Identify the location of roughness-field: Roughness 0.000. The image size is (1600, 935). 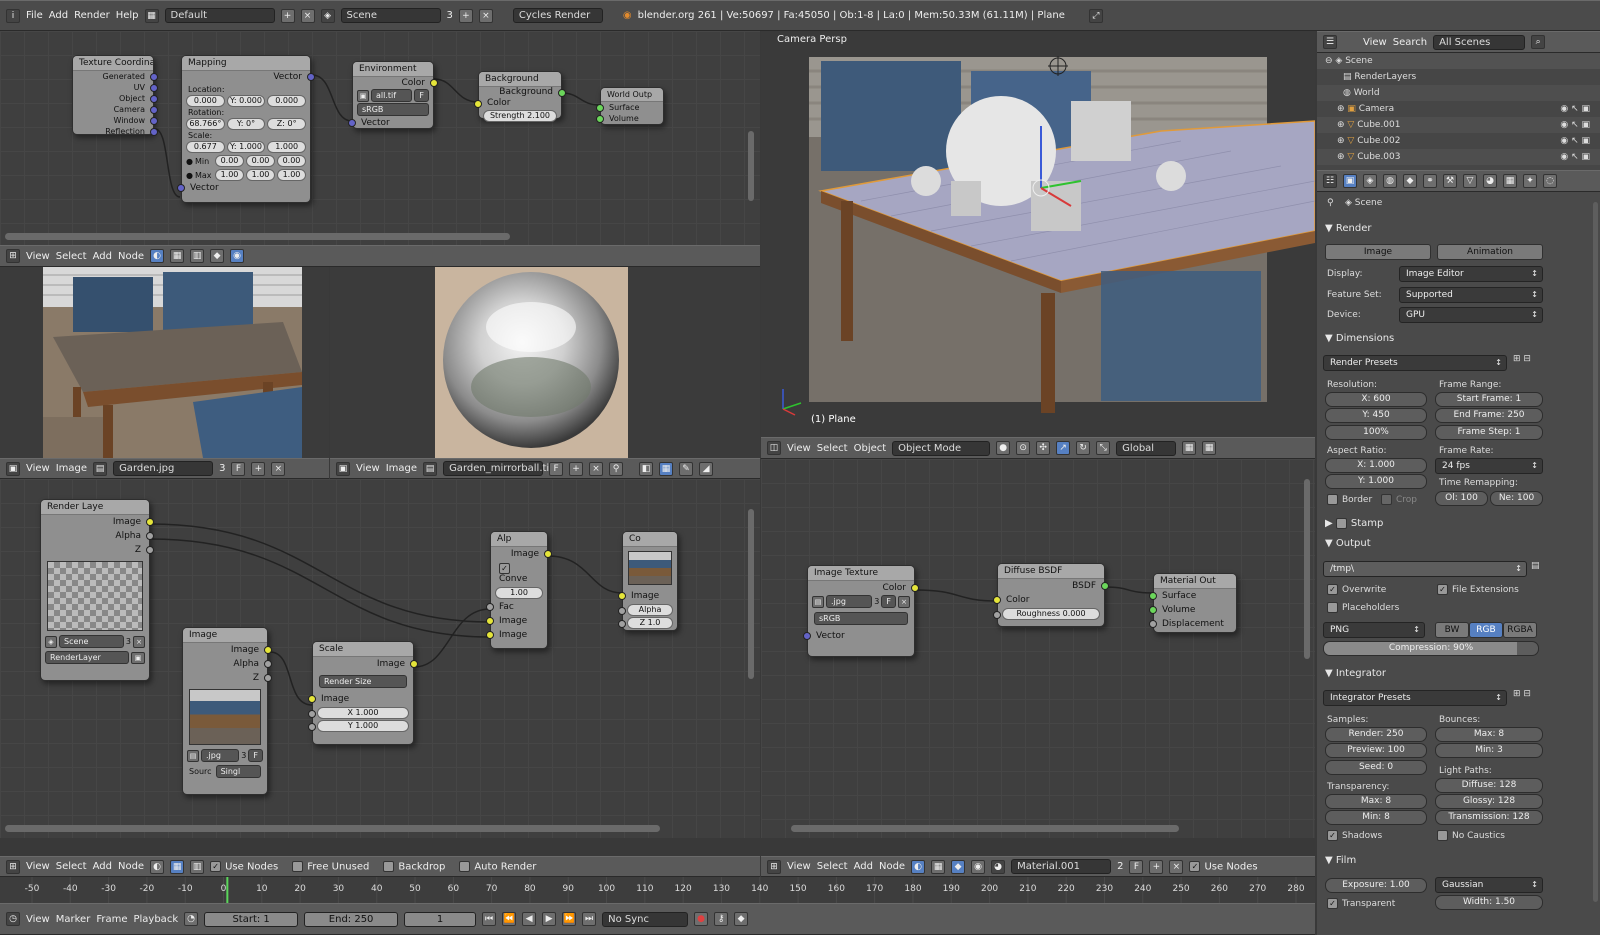
(1051, 614).